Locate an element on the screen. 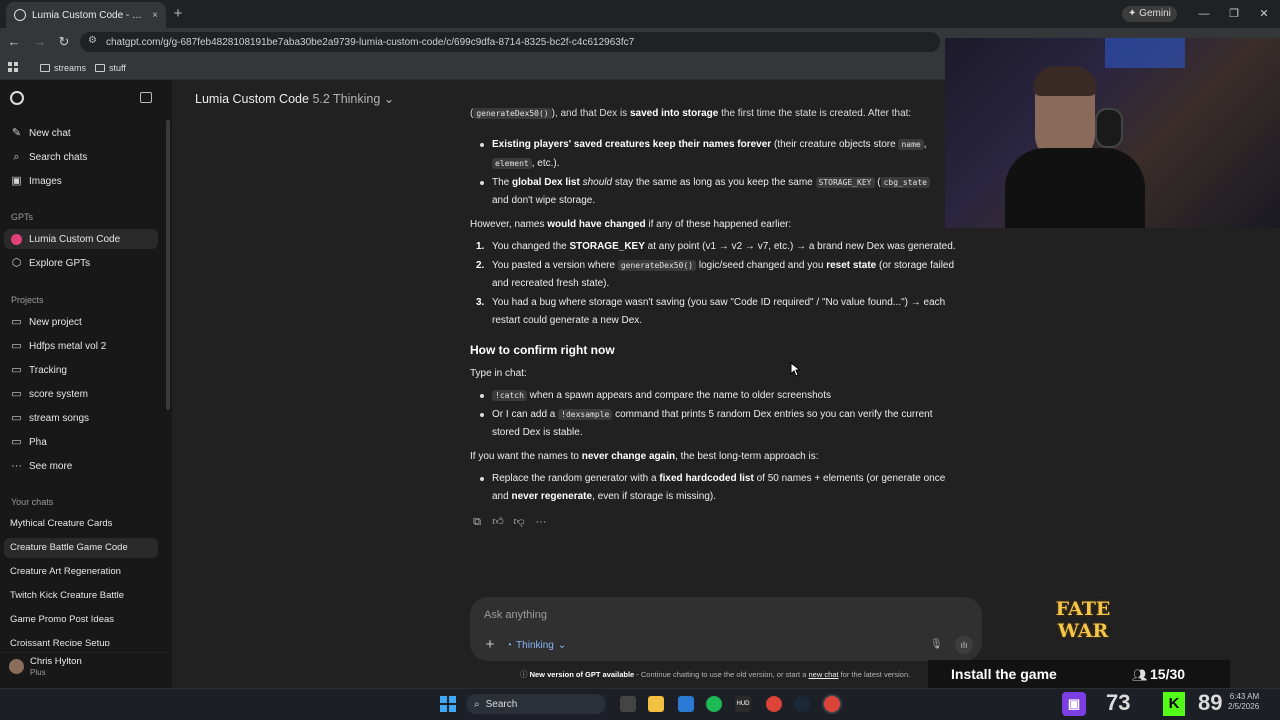  system-clock: 6:43 AM 2/5/2026 is located at coordinates (1243, 702).